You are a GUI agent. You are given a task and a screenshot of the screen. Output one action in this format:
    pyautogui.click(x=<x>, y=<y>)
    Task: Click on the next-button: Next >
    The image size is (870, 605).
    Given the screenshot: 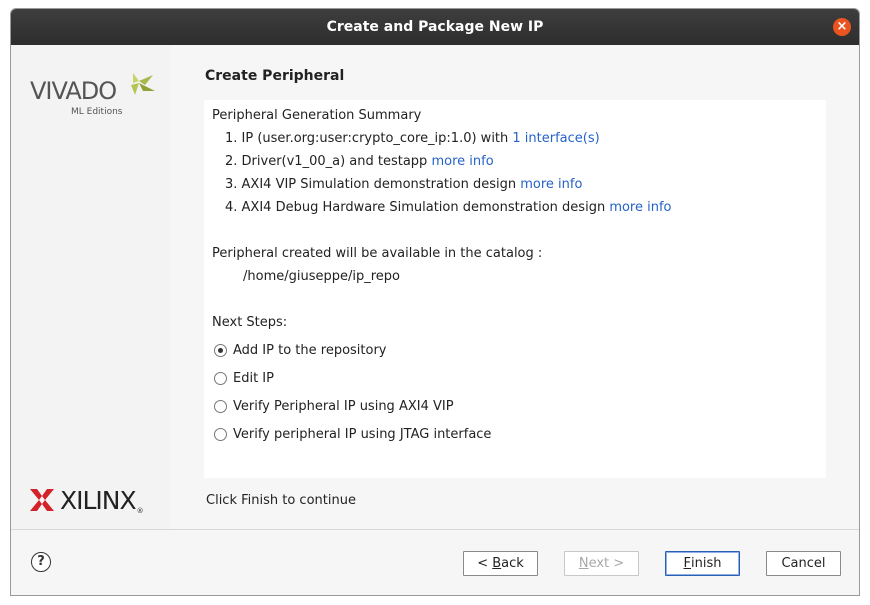 What is the action you would take?
    pyautogui.click(x=601, y=563)
    